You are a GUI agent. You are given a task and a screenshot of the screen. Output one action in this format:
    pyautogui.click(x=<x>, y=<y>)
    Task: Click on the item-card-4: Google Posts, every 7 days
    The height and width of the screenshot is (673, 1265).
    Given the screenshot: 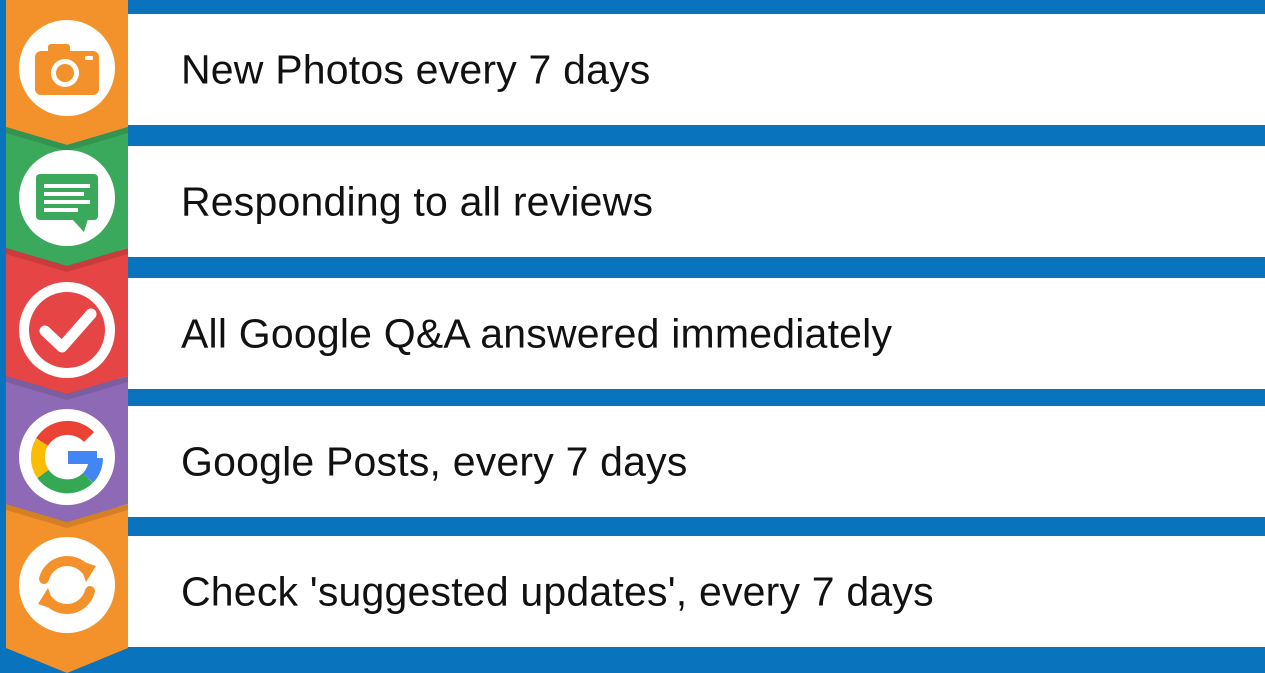 What is the action you would take?
    pyautogui.click(x=691, y=461)
    